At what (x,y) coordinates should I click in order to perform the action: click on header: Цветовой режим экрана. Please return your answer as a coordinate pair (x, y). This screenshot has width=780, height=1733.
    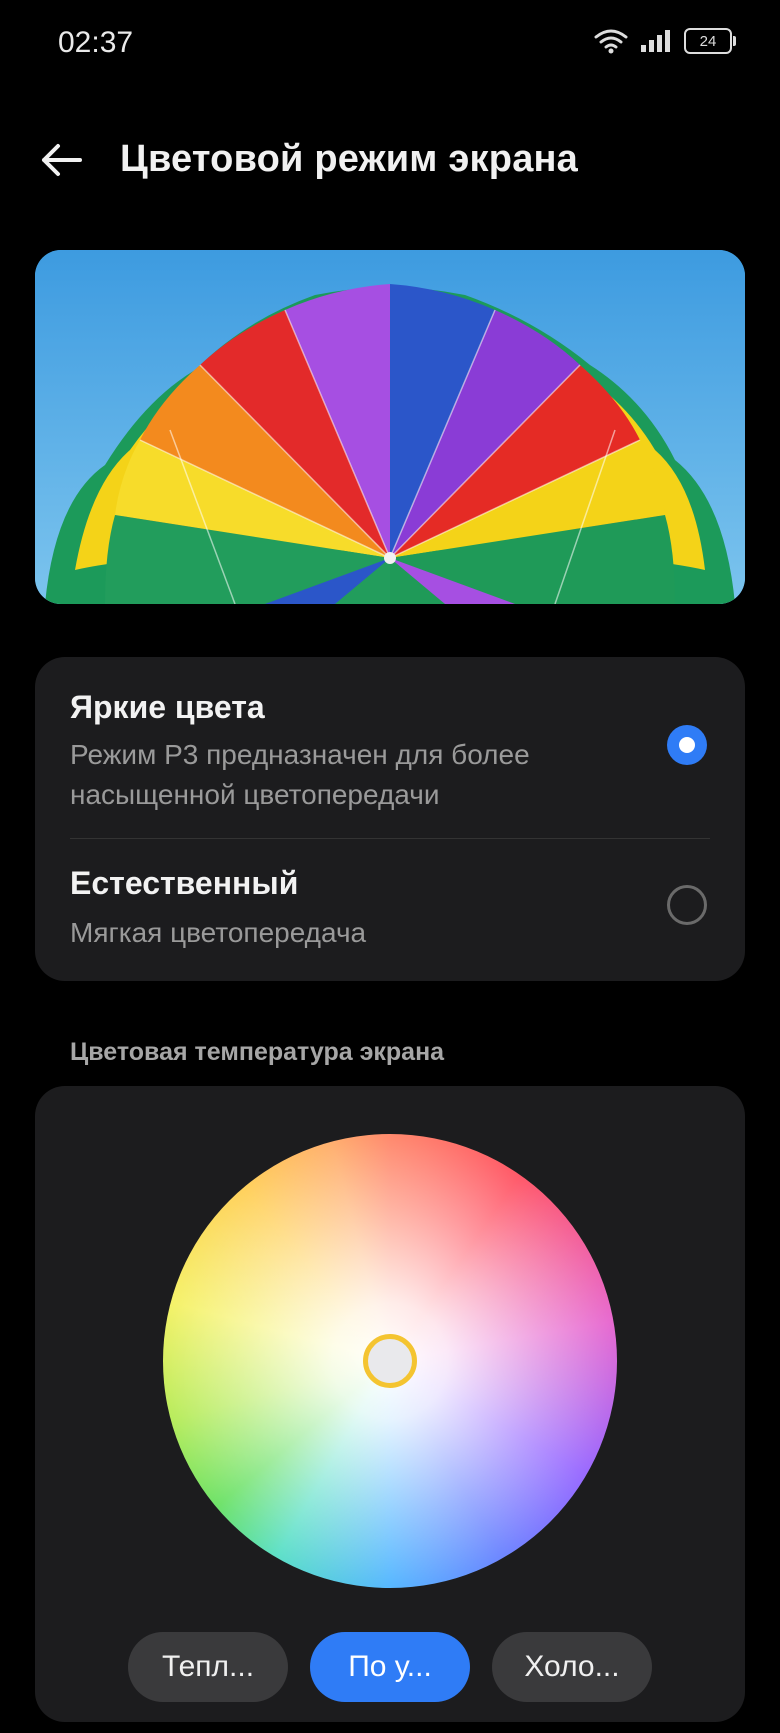
    Looking at the image, I should click on (390, 160).